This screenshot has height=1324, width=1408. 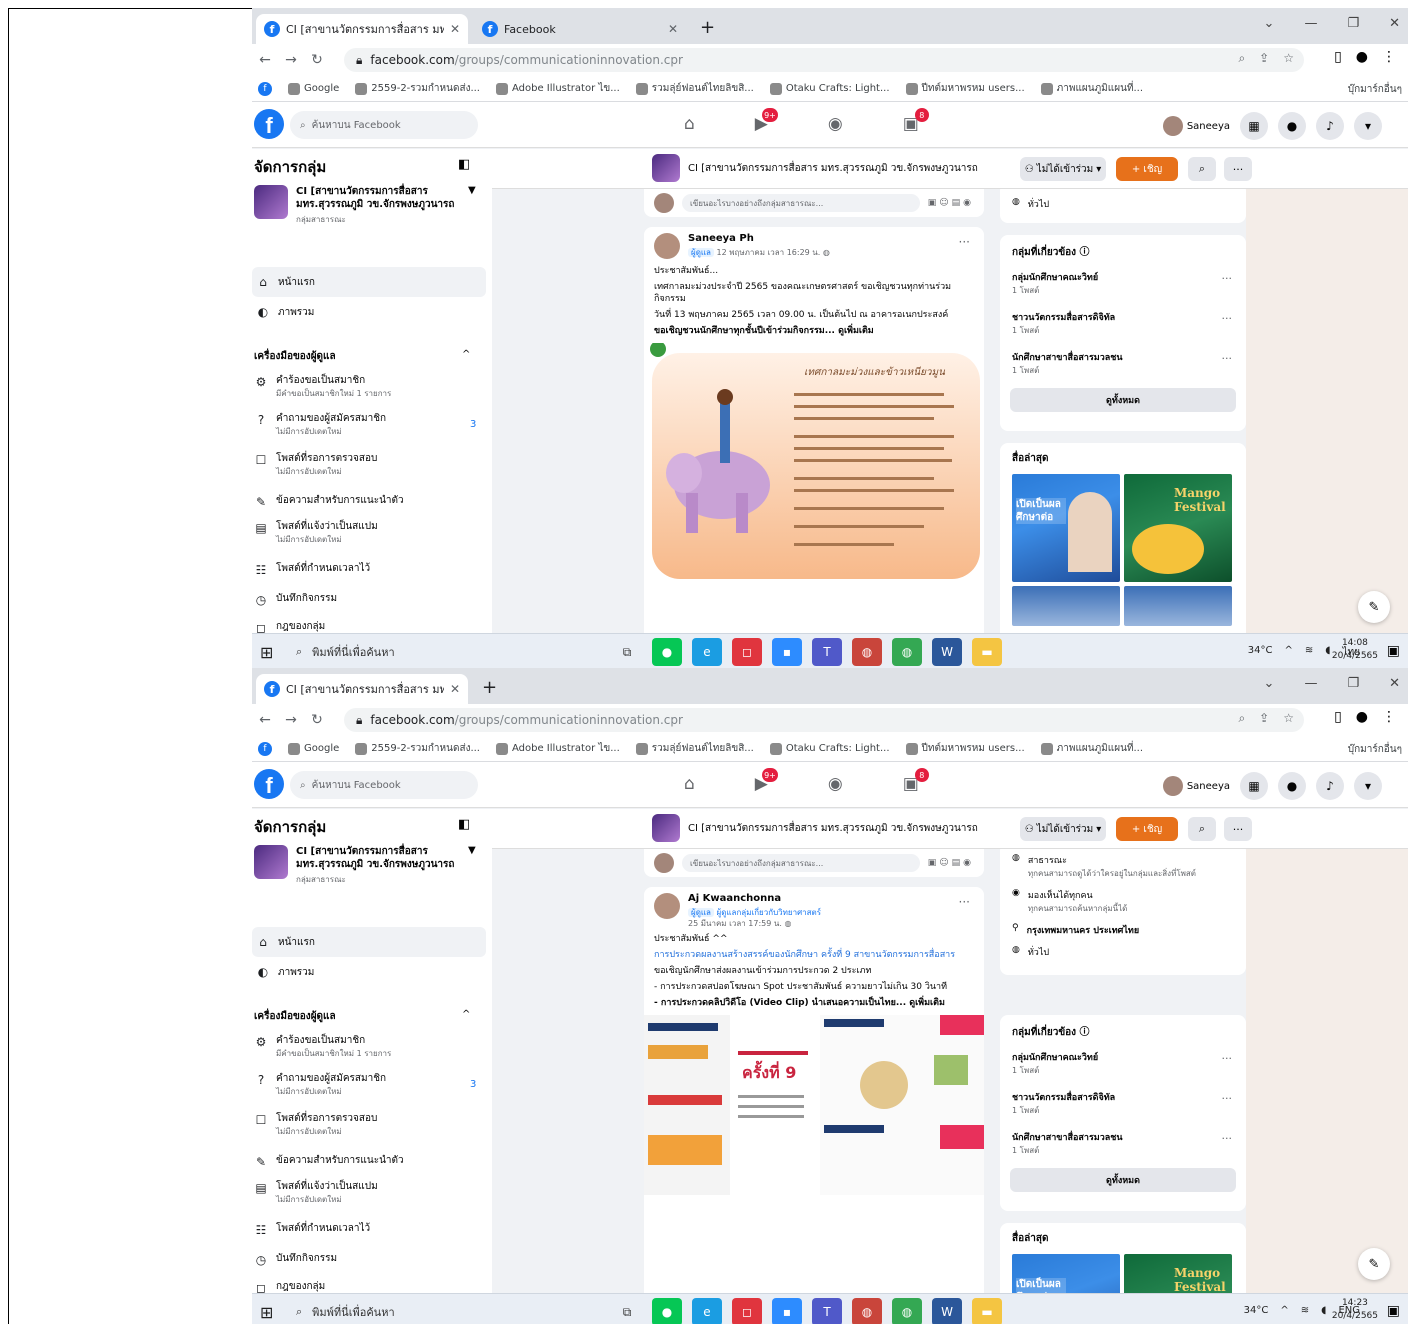 I want to click on sidepanel-icon: ▯, so click(x=1338, y=717).